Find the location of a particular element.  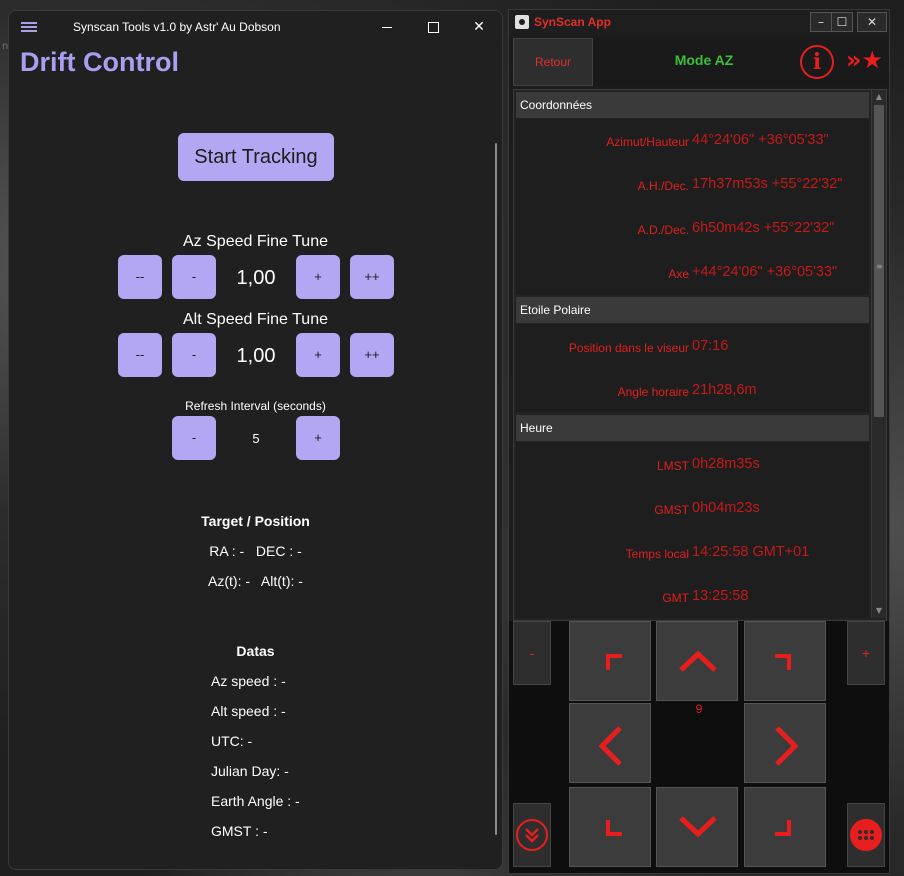

move-up-button is located at coordinates (697, 661).